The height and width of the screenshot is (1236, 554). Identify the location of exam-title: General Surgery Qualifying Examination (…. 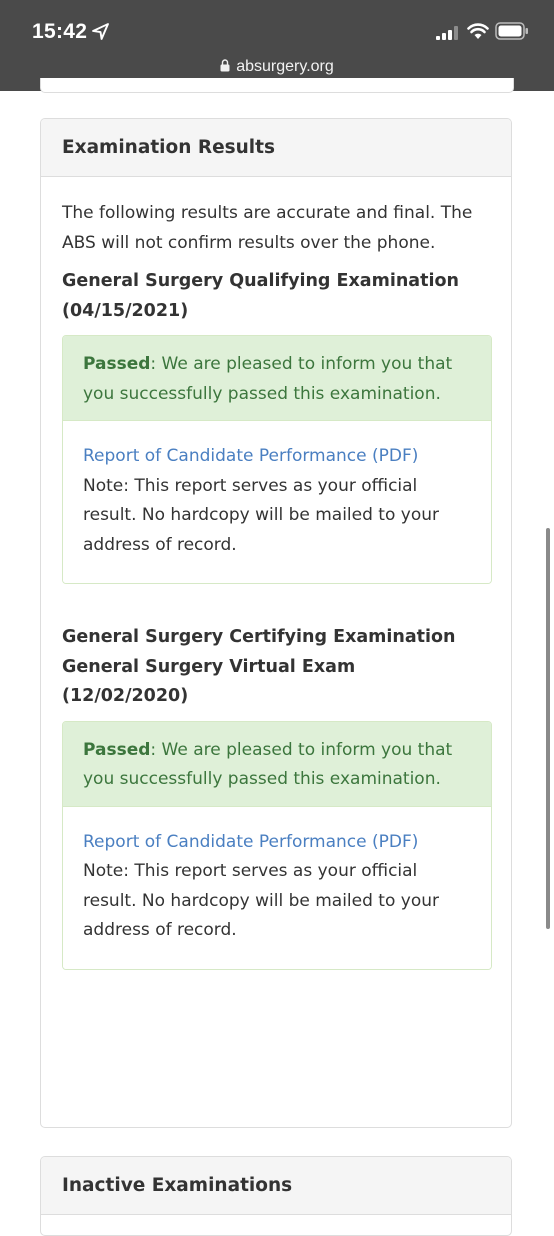
(276, 296).